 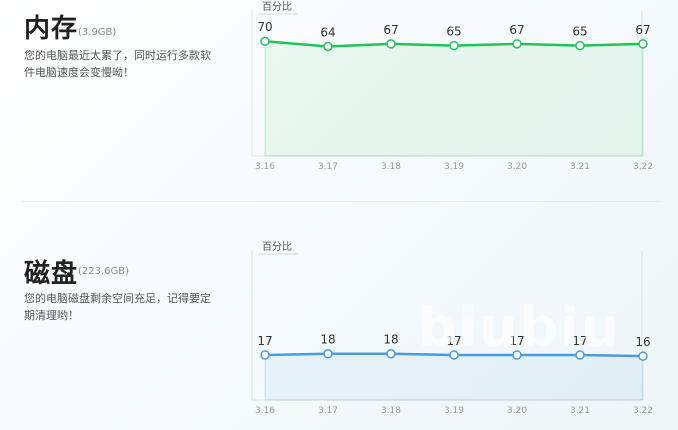 What do you see at coordinates (342, 201) in the screenshot?
I see `section-divider` at bounding box center [342, 201].